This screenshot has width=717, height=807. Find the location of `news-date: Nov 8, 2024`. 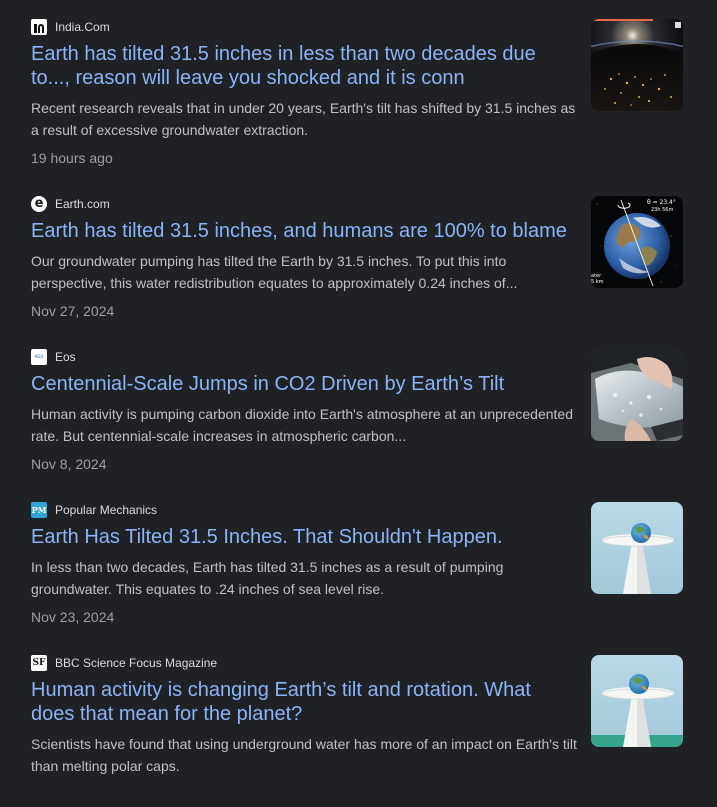

news-date: Nov 8, 2024 is located at coordinates (69, 464).